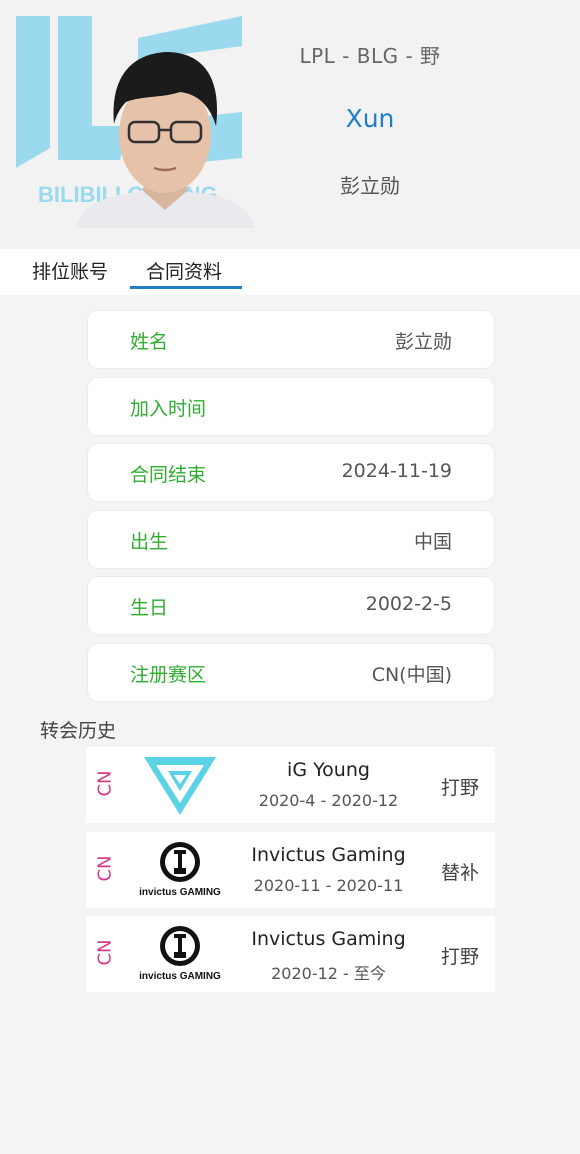 Image resolution: width=580 pixels, height=1154 pixels. Describe the element at coordinates (396, 471) in the screenshot. I see `info-value: 2024-11-19` at that location.